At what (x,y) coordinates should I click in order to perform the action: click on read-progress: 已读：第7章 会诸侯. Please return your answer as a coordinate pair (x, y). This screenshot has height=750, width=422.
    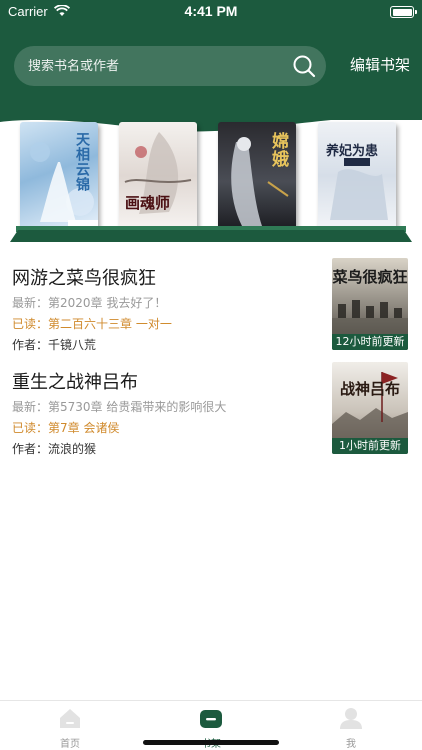
    Looking at the image, I should click on (66, 428).